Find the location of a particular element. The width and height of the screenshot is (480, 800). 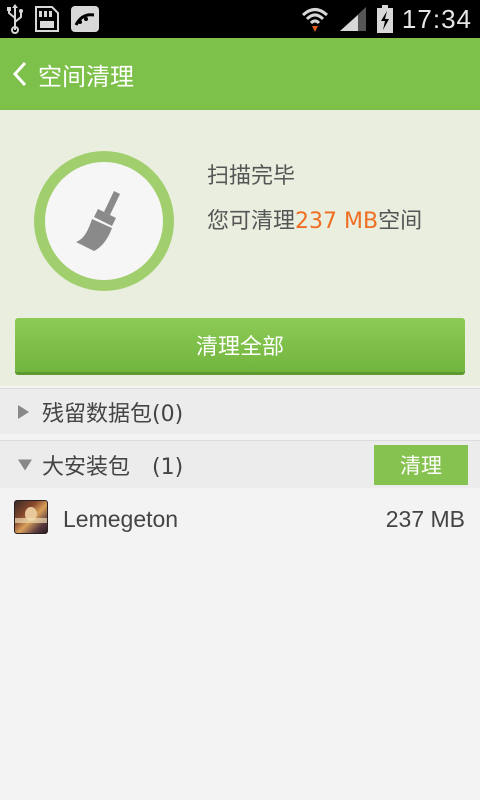

app-icon is located at coordinates (31, 517).